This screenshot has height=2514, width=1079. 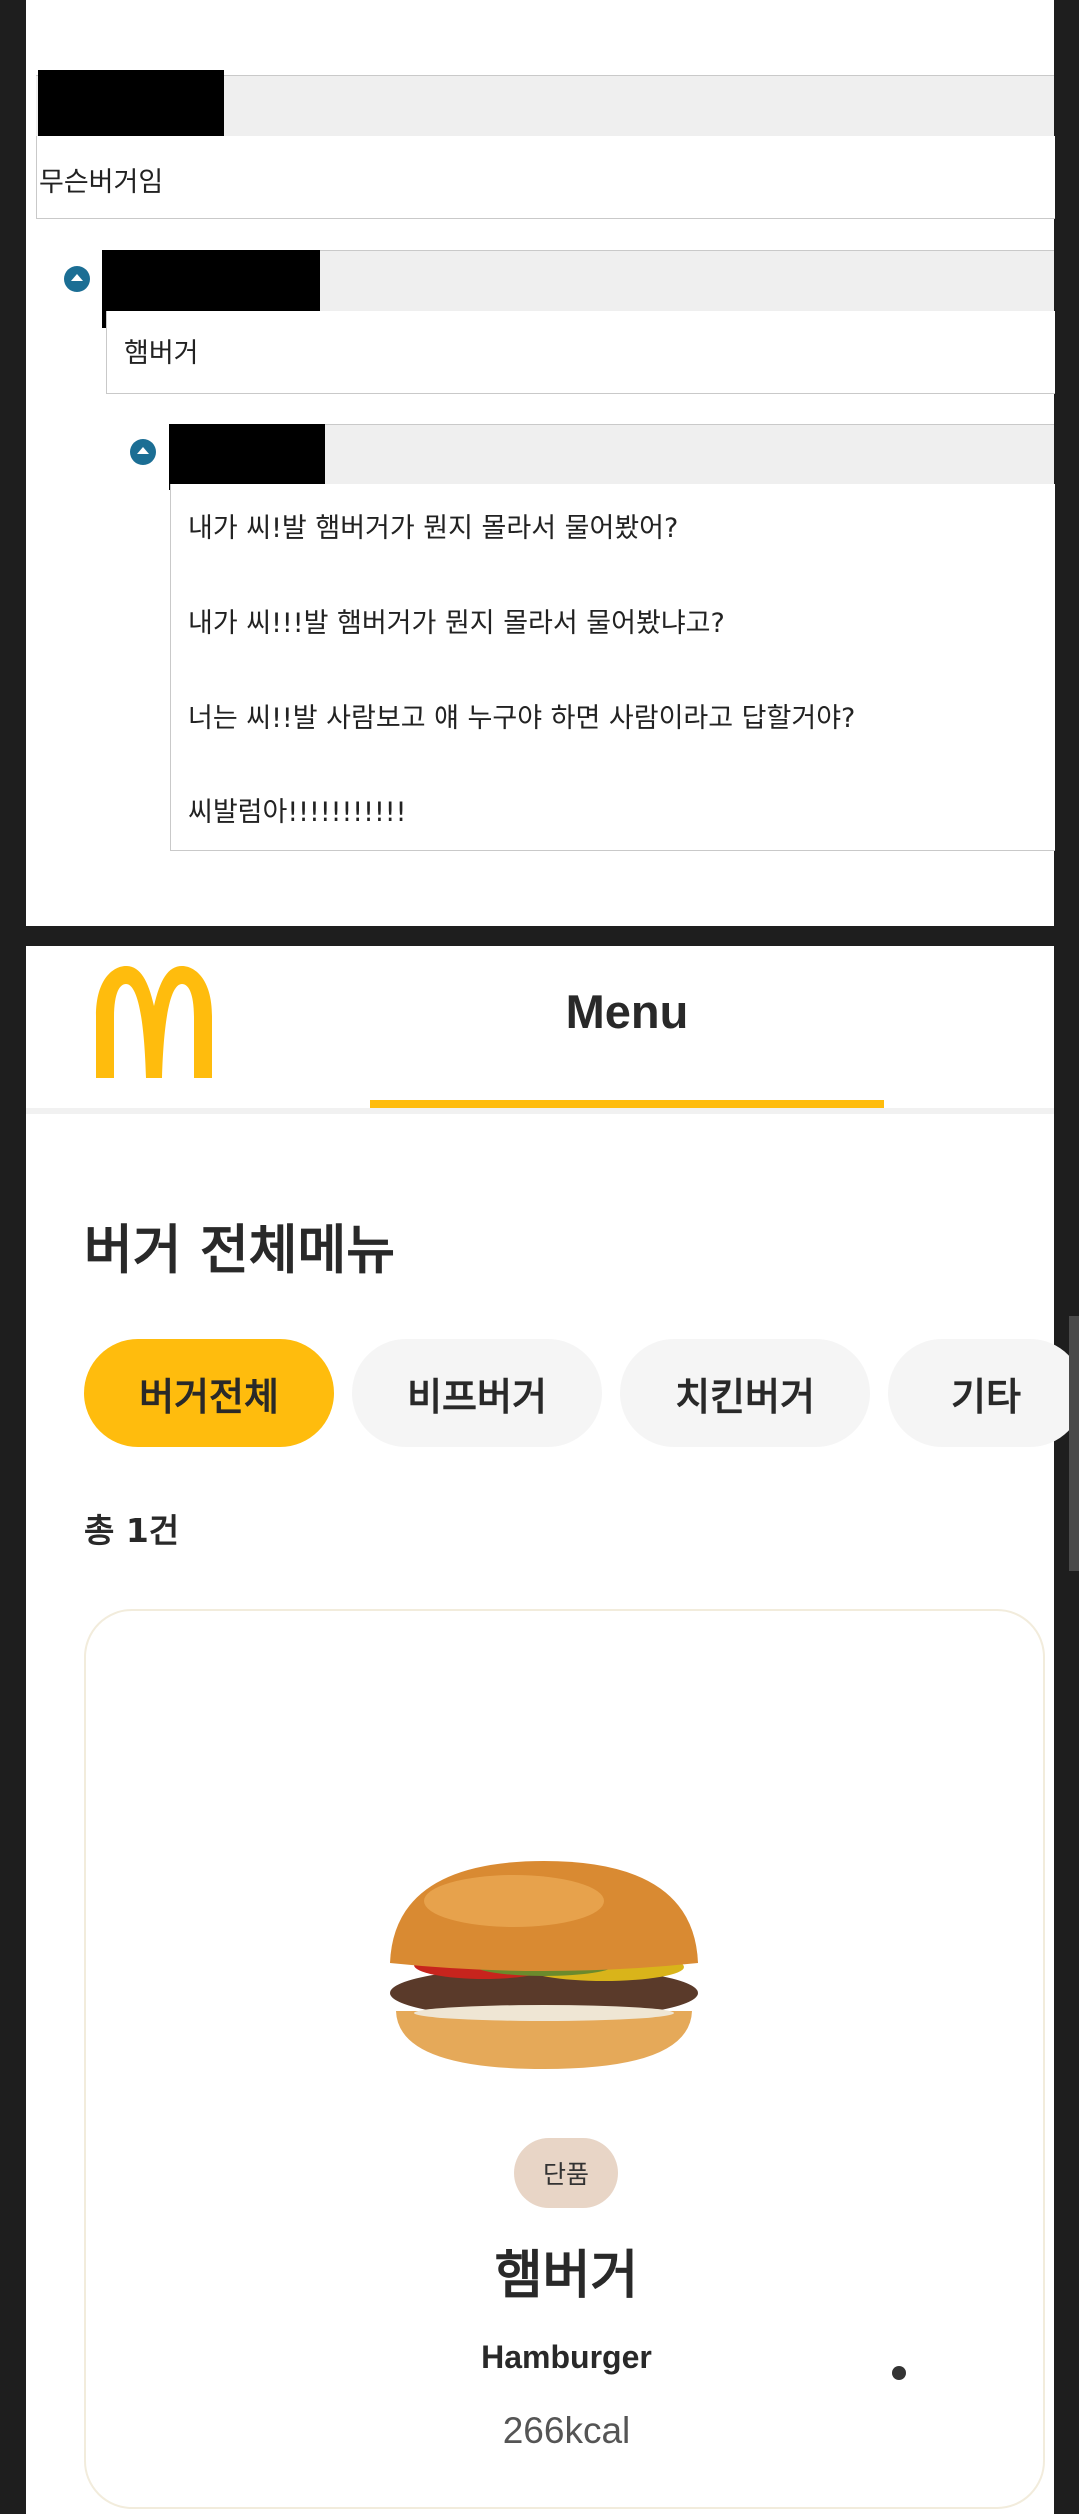 What do you see at coordinates (433, 528) in the screenshot?
I see `comment-text-line: 내가 씨!발 햄버거가 뭔지 몰라서 물어봤어?` at bounding box center [433, 528].